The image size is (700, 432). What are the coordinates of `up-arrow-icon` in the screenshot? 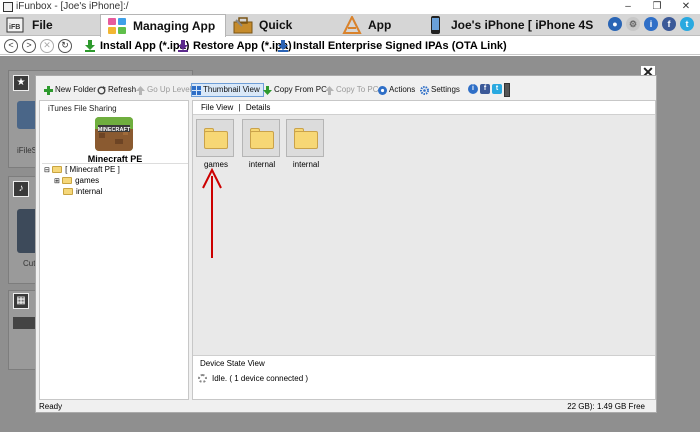 It's located at (140, 90).